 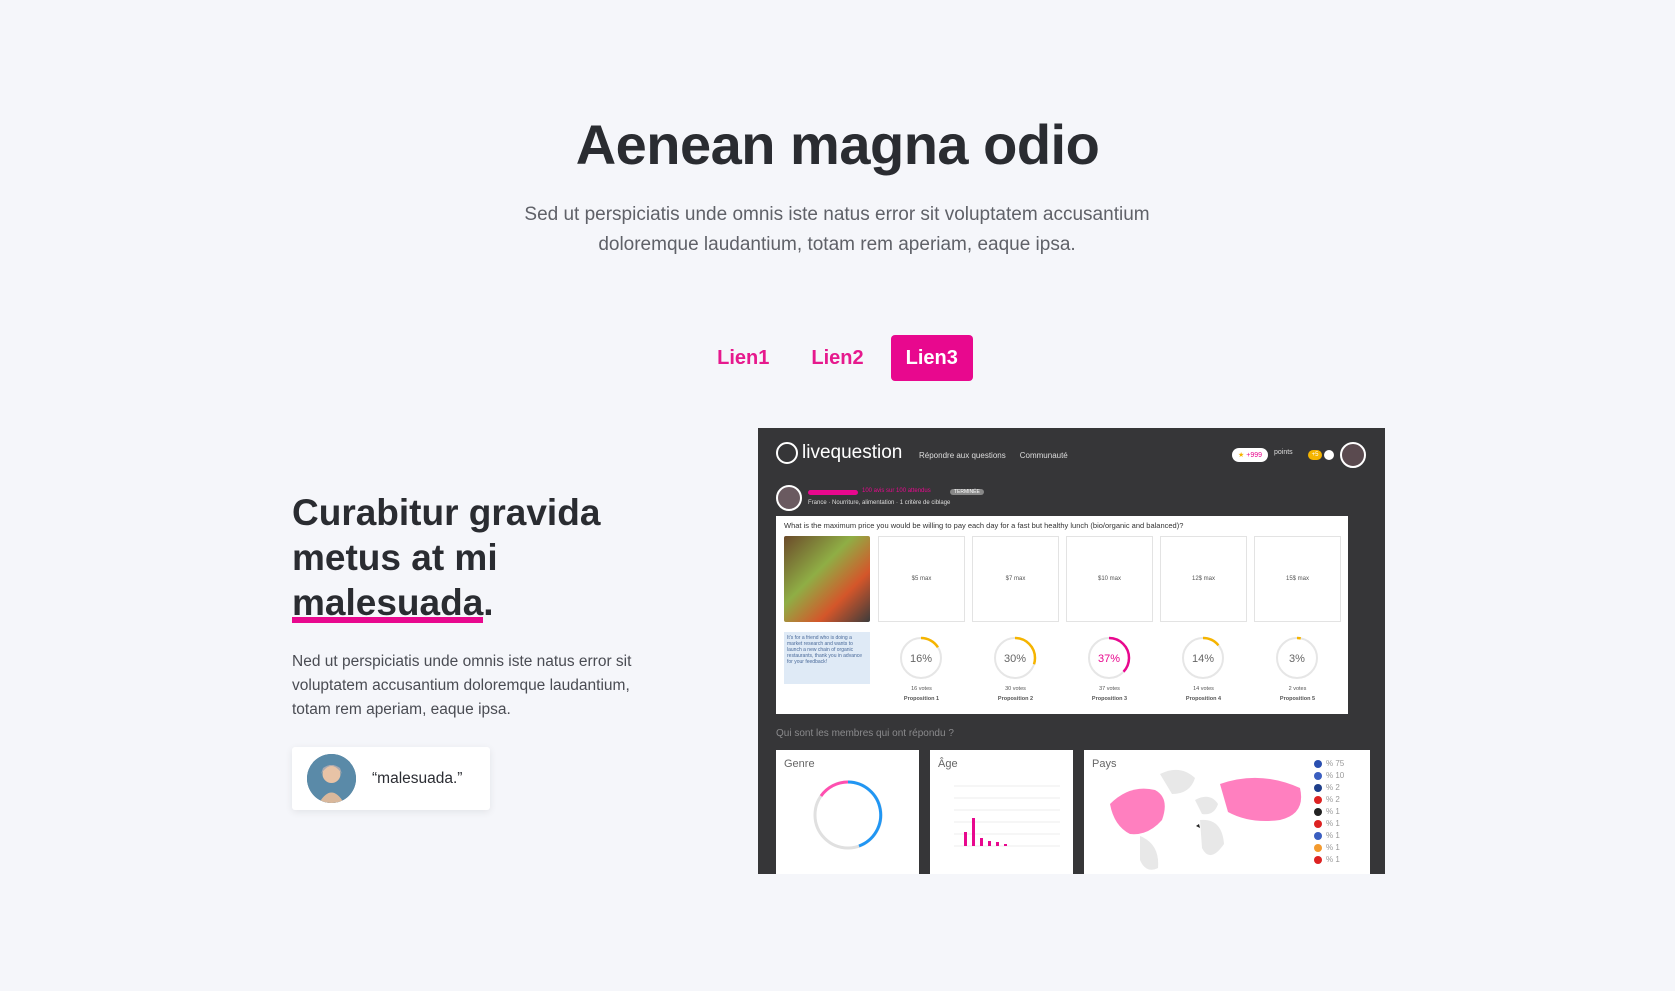 I want to click on points-badge-value: +999, so click(x=1254, y=455).